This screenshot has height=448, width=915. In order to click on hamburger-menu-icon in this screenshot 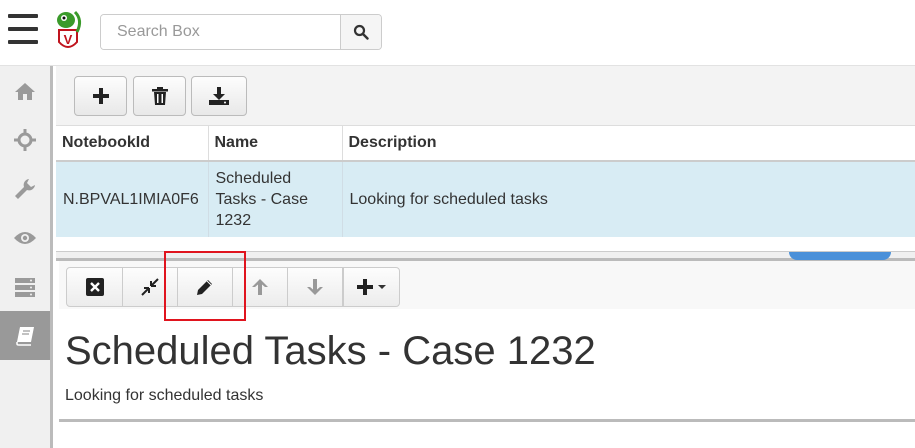, I will do `click(23, 30)`.